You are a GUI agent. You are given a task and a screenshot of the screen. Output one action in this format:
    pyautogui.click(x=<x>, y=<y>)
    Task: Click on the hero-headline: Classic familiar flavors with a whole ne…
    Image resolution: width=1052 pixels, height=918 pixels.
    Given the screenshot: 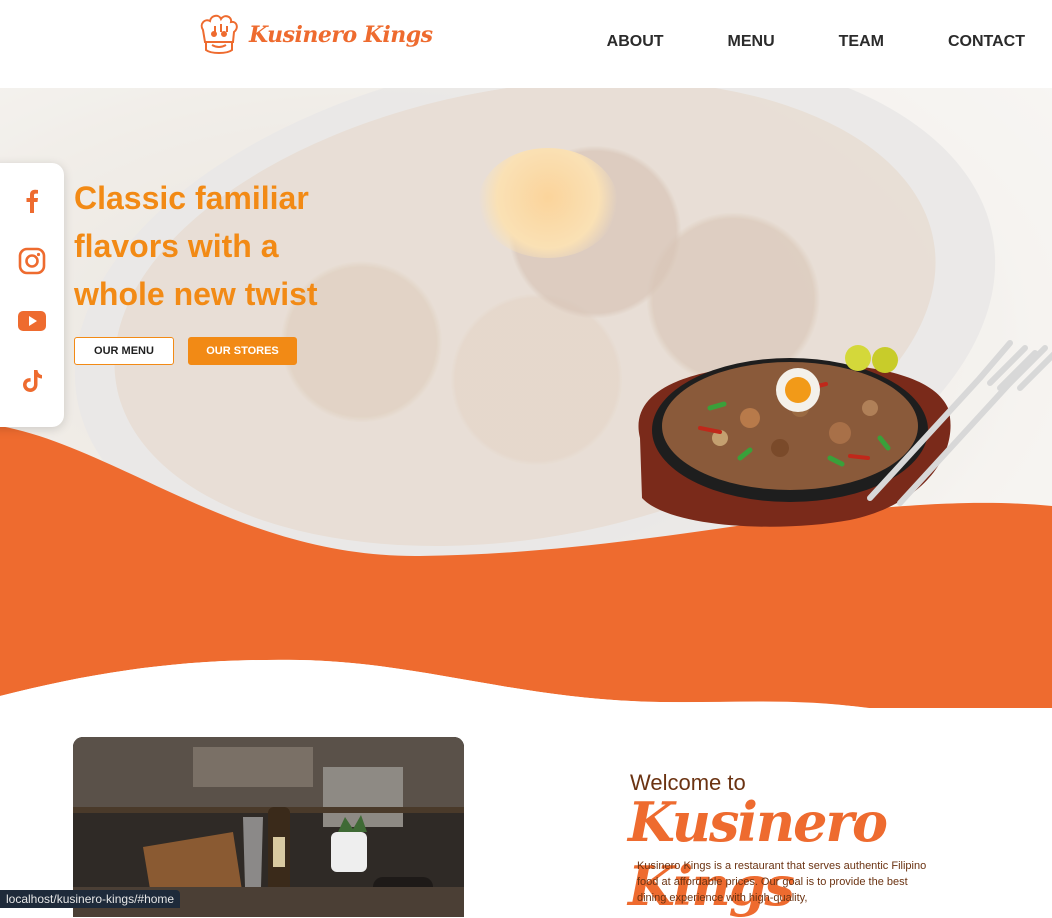 What is the action you would take?
    pyautogui.click(x=196, y=246)
    